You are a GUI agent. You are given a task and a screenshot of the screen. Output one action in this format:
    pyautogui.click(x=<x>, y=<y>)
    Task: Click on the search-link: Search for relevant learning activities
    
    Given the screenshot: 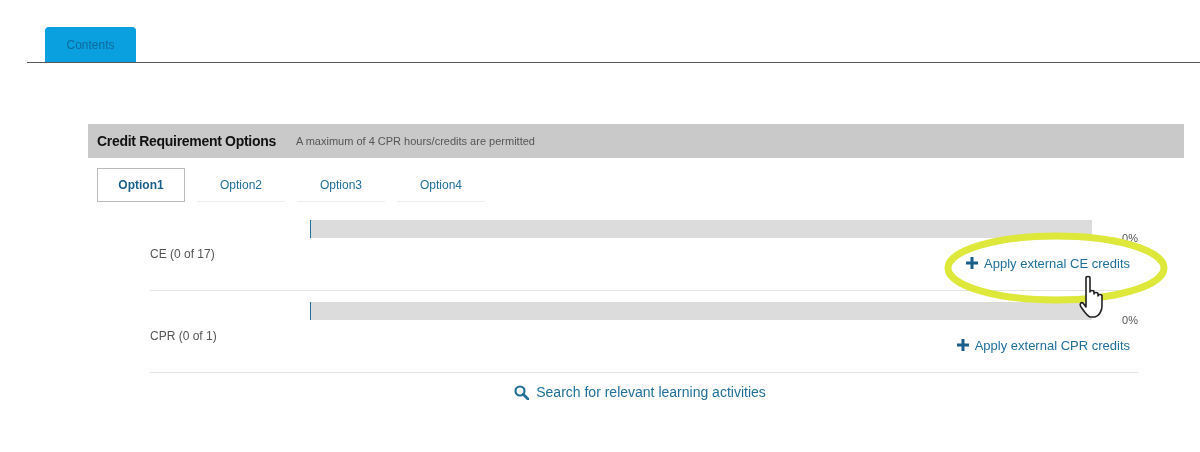 What is the action you would take?
    pyautogui.click(x=640, y=392)
    